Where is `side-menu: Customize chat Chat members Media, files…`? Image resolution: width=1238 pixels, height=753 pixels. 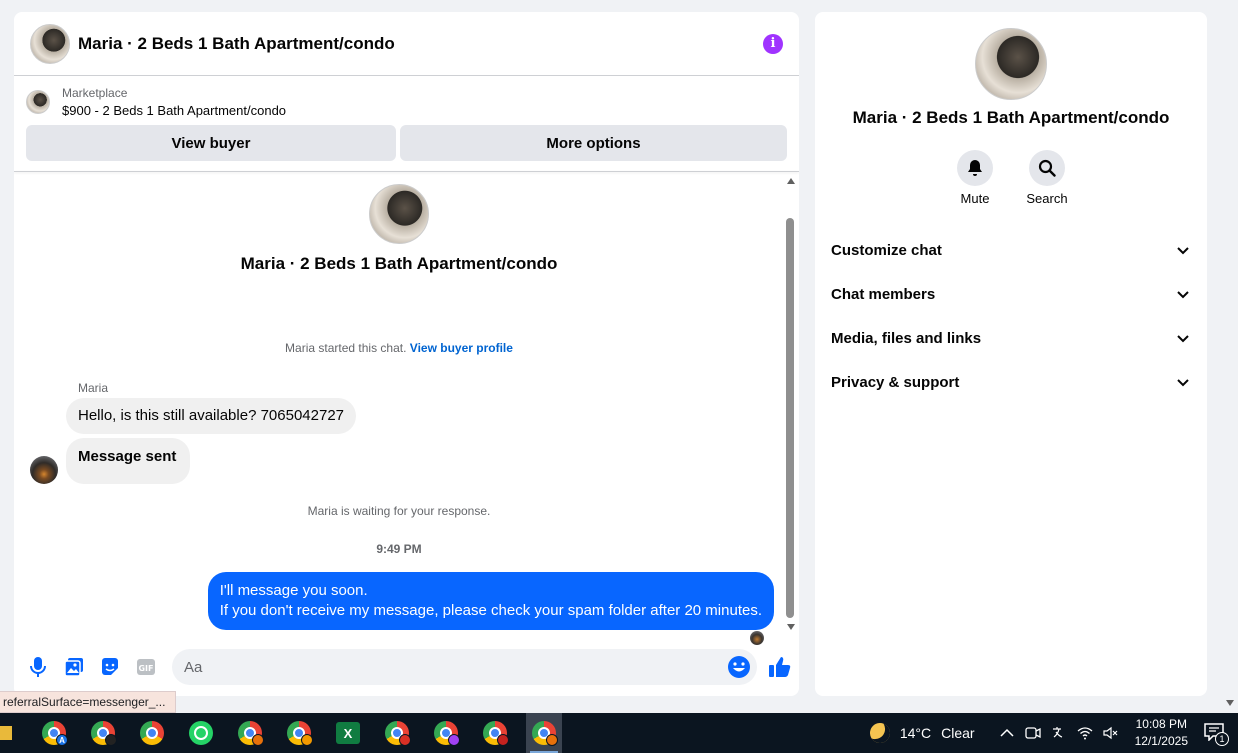
side-menu: Customize chat Chat members Media, files… is located at coordinates (1011, 316).